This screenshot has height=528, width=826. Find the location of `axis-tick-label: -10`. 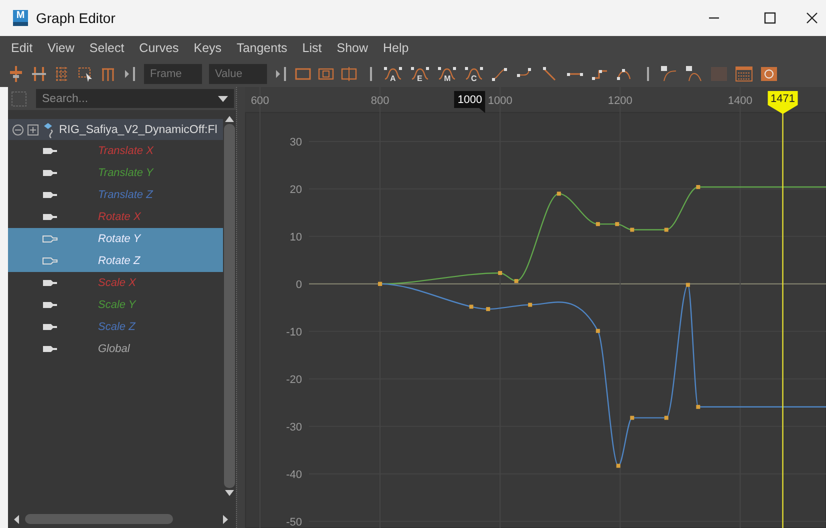

axis-tick-label: -10 is located at coordinates (294, 332).